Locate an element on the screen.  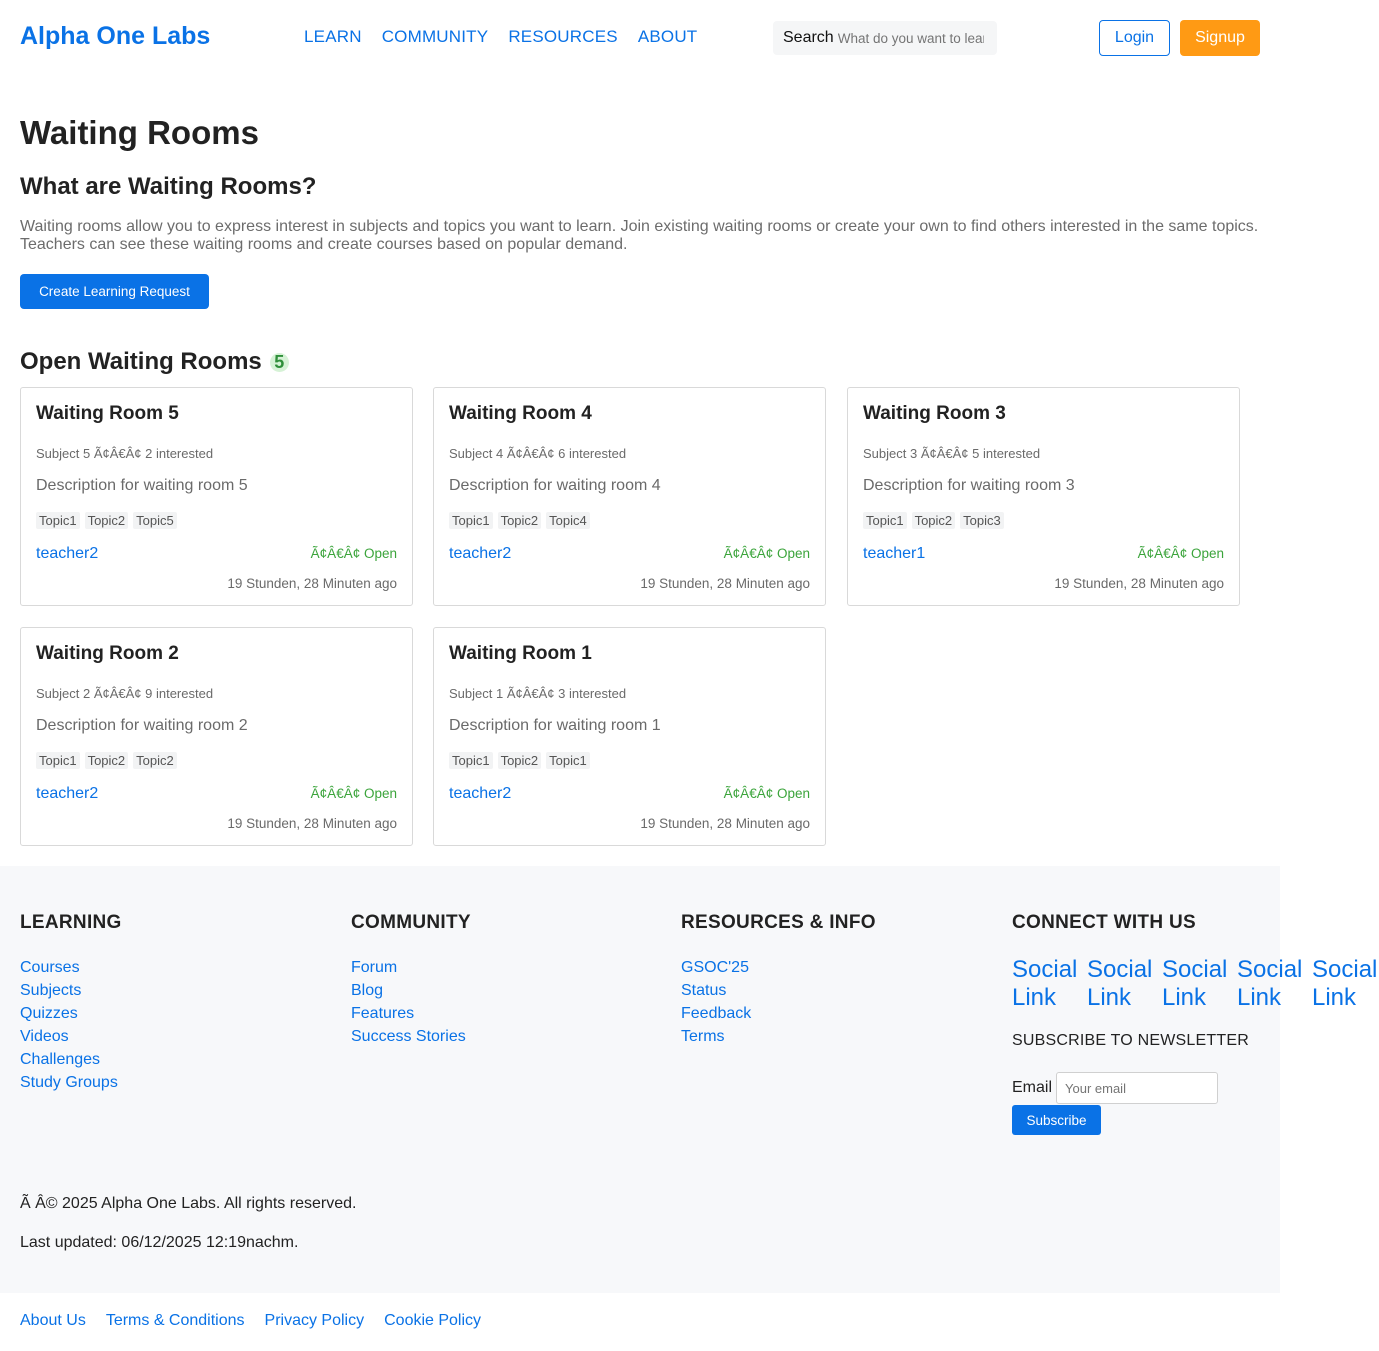
open-waiting-rooms-title: Open Waiting Rooms 5 is located at coordinates (154, 362).